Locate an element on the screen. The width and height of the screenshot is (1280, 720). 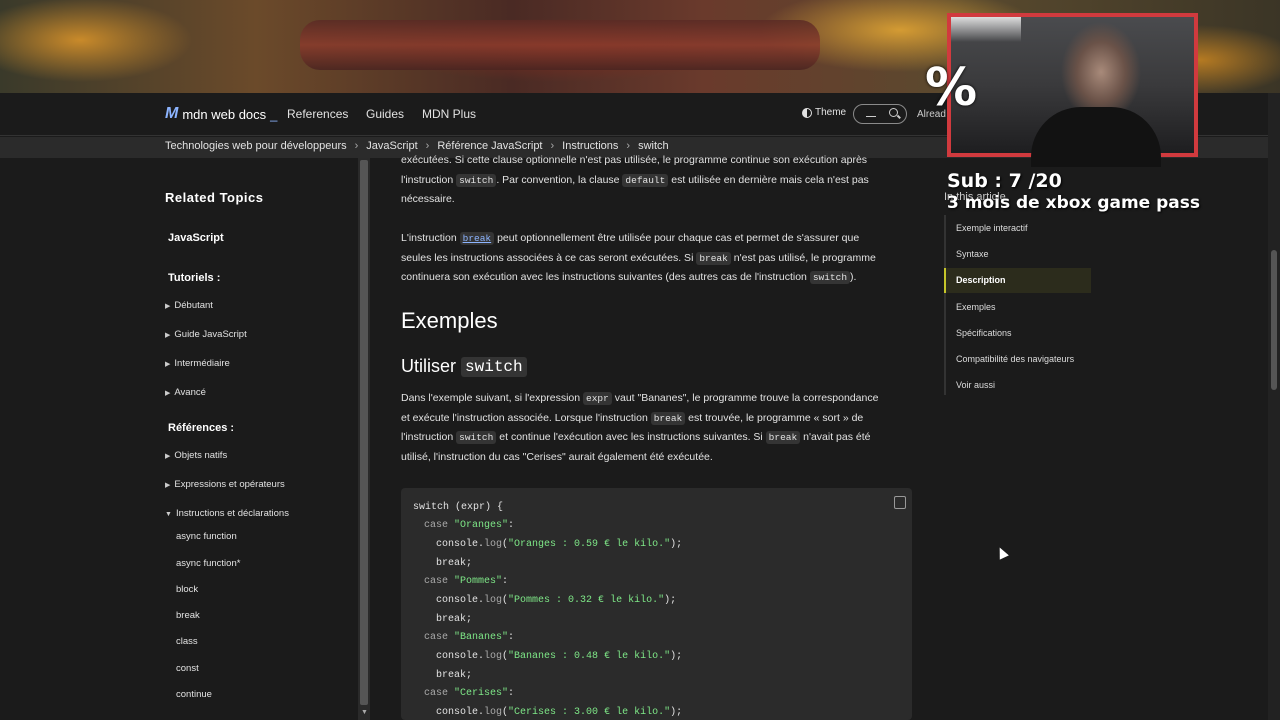
inline-code: expr is located at coordinates (597, 398).